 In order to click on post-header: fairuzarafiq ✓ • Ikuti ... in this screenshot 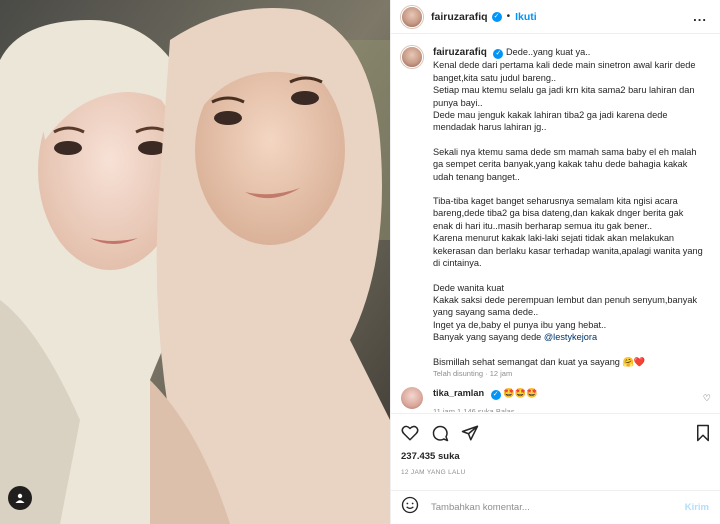, I will do `click(555, 17)`.